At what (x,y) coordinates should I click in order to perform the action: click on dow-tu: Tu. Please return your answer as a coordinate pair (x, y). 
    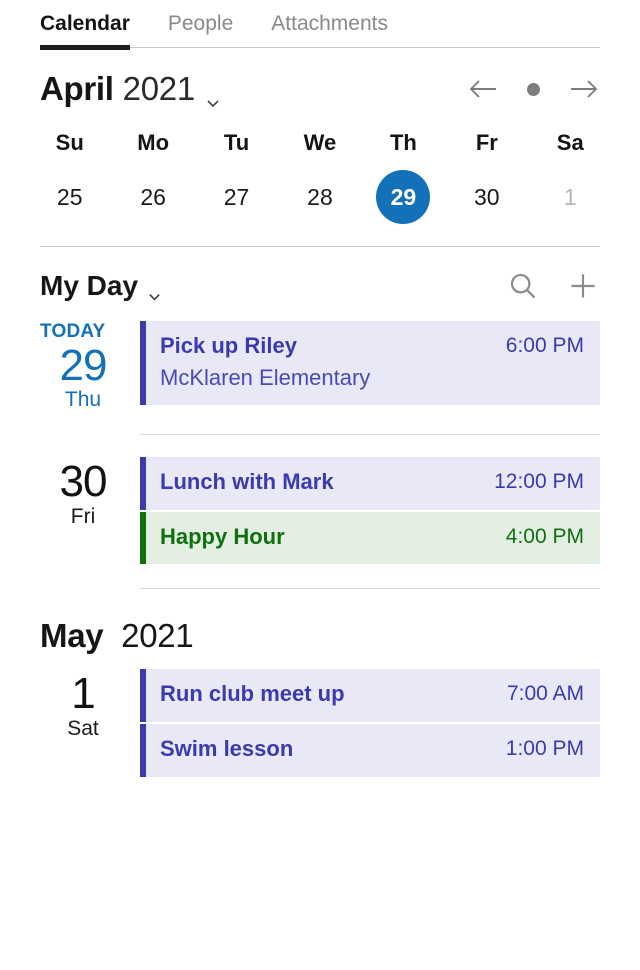
    Looking at the image, I should click on (236, 142).